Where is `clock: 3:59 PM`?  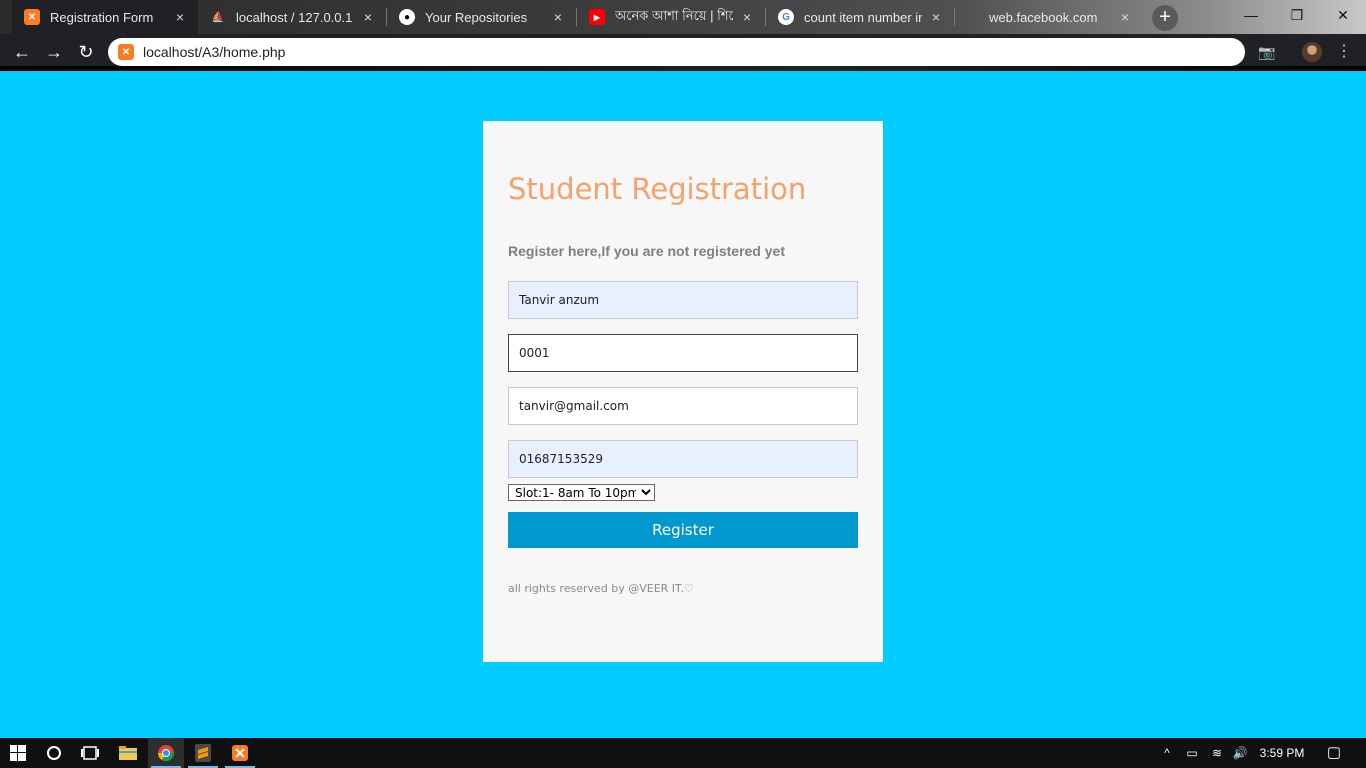 clock: 3:59 PM is located at coordinates (1282, 753).